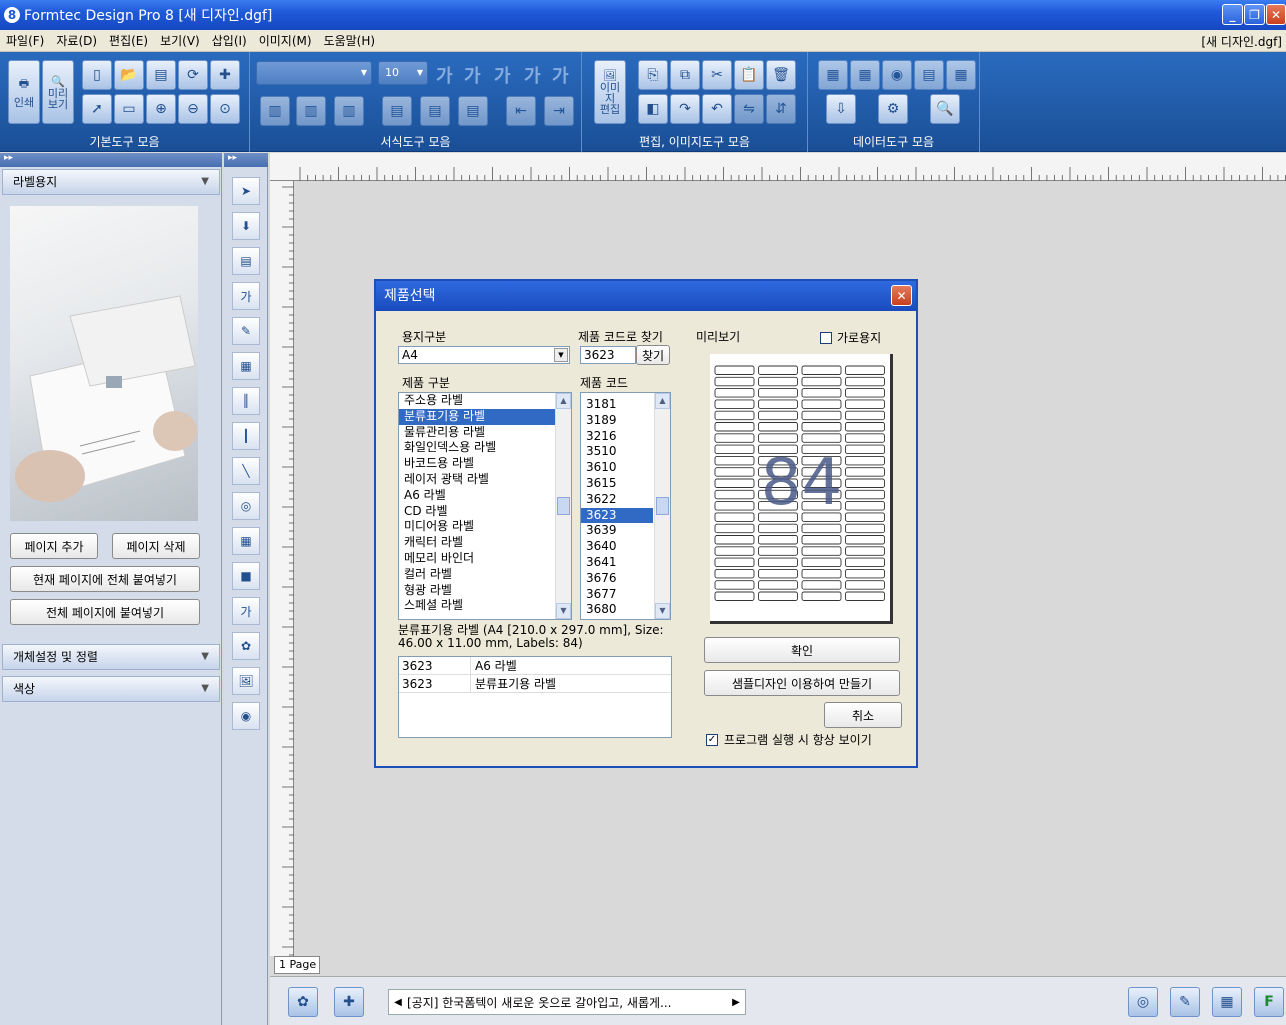 This screenshot has height=1025, width=1286. Describe the element at coordinates (477, 480) in the screenshot. I see `list-item: 레이저 광택 라벨` at that location.